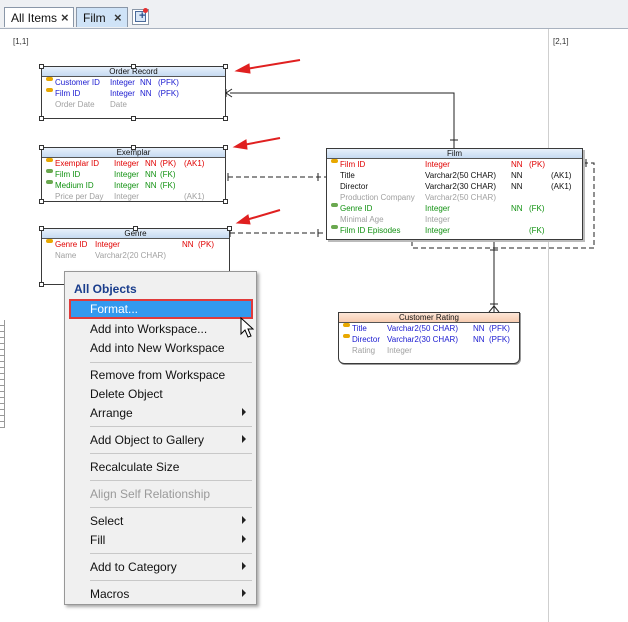 This screenshot has width=628, height=622. What do you see at coordinates (422, 339) in the screenshot?
I see `column-type: Varchar2(30 CHAR)` at bounding box center [422, 339].